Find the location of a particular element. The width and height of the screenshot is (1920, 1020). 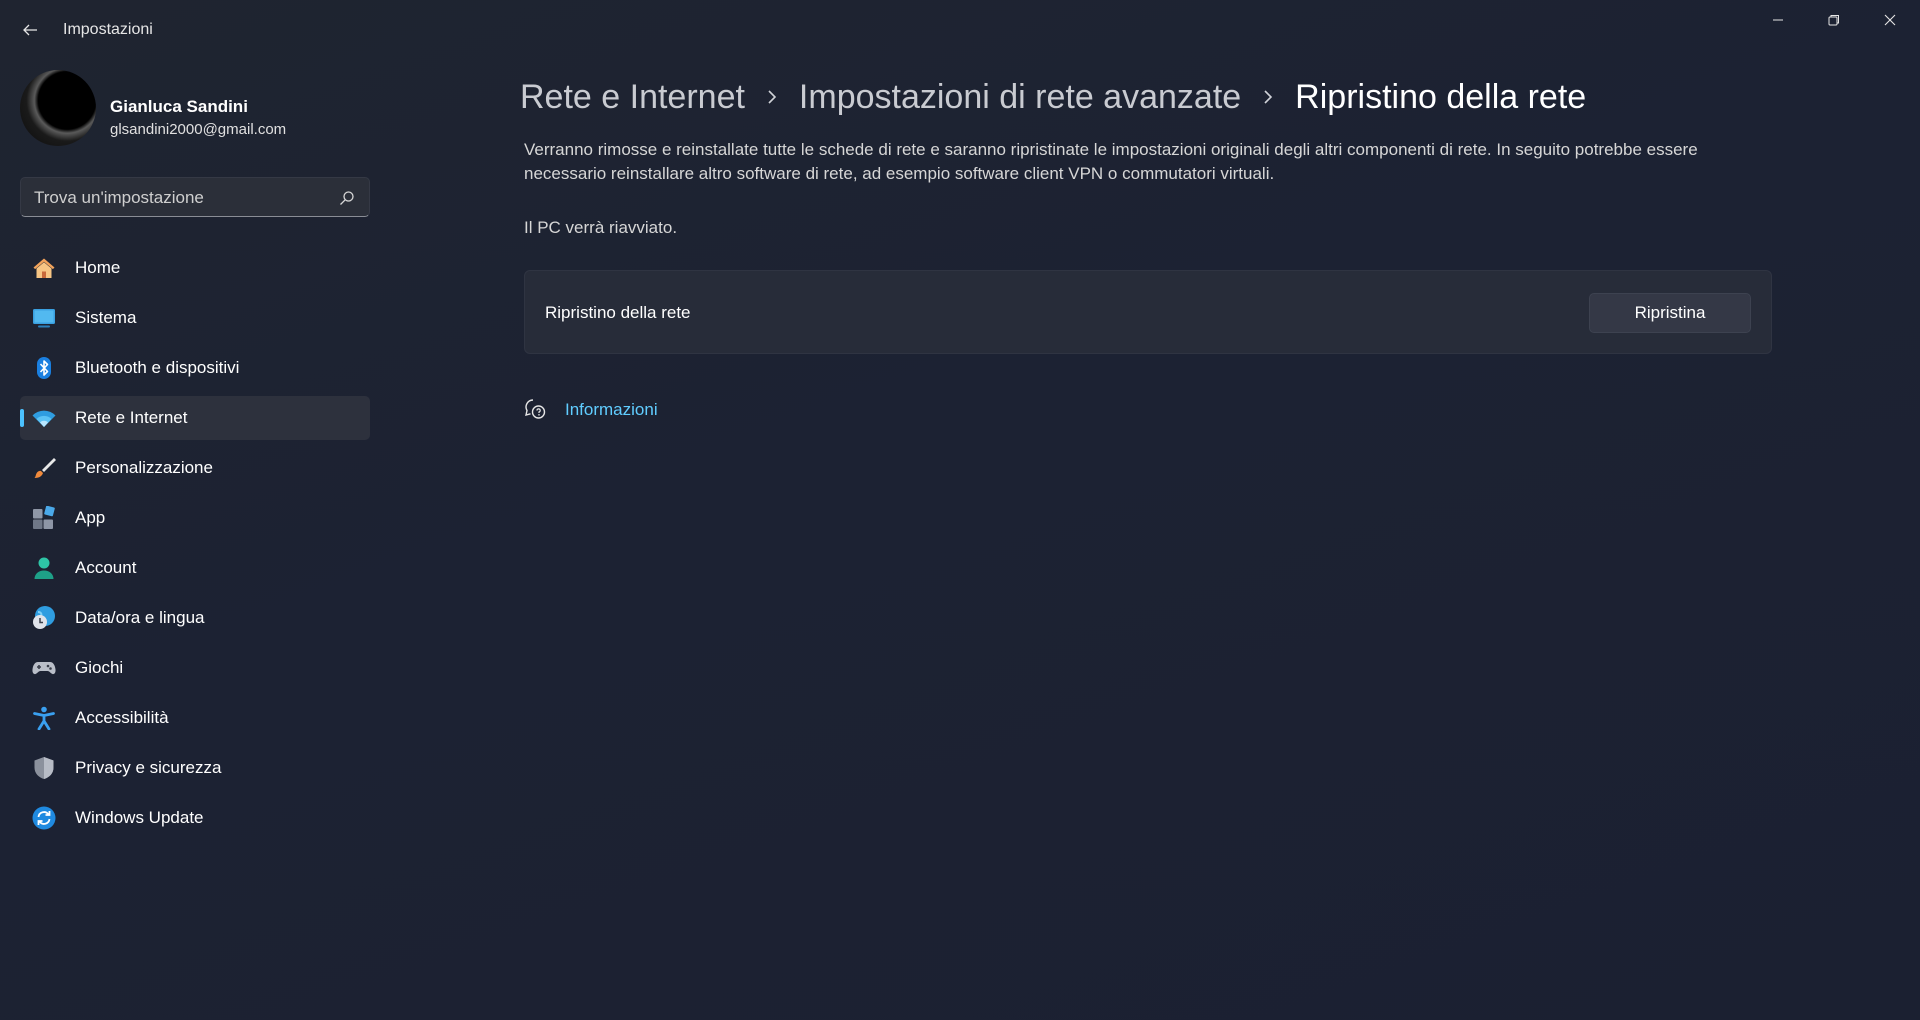

person-icon is located at coordinates (44, 568).